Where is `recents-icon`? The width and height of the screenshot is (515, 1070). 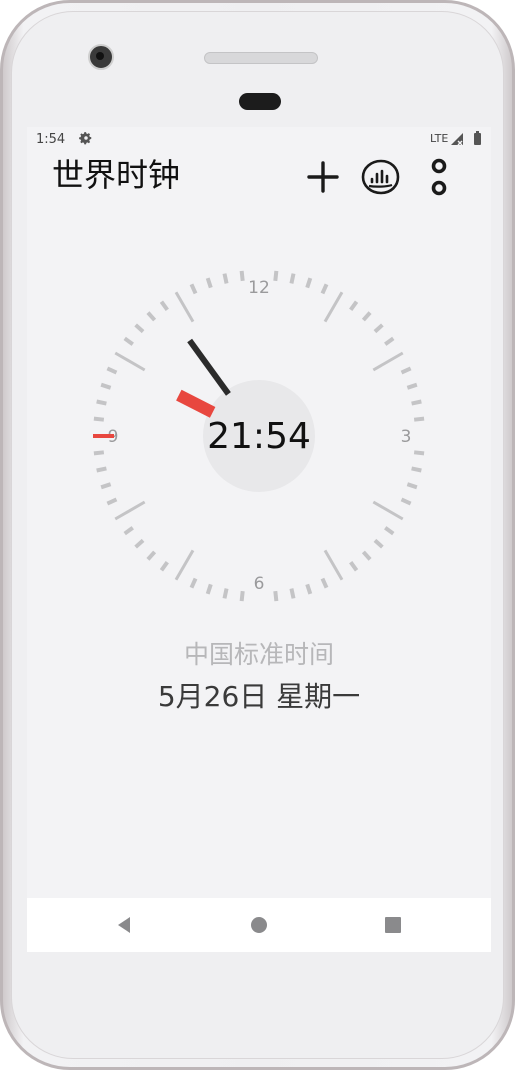 recents-icon is located at coordinates (393, 925).